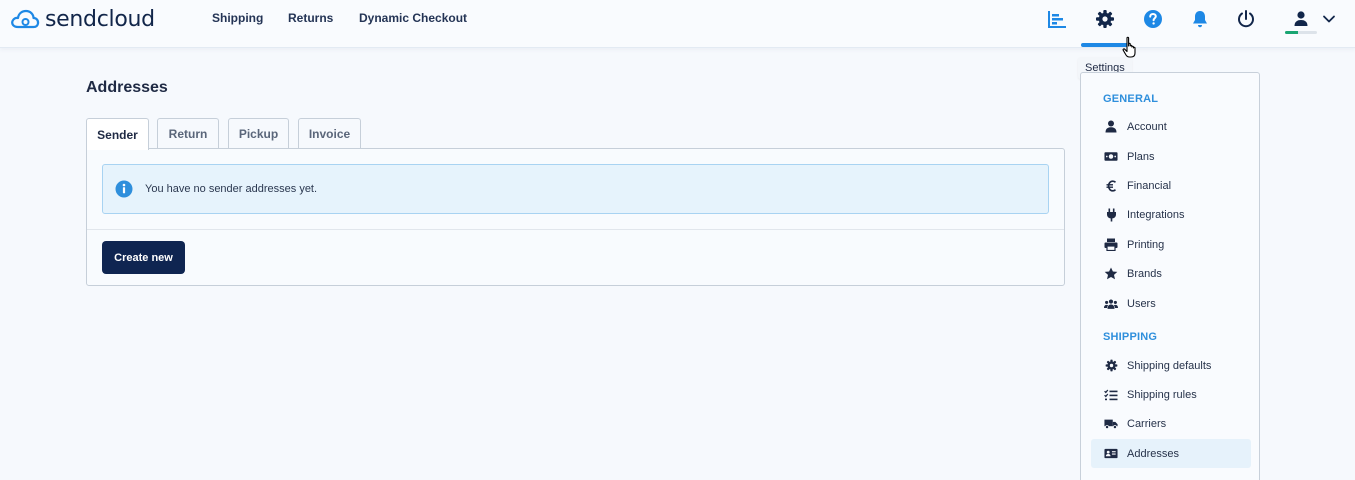 Image resolution: width=1355 pixels, height=480 pixels. Describe the element at coordinates (1111, 366) in the screenshot. I see `gear-icon` at that location.